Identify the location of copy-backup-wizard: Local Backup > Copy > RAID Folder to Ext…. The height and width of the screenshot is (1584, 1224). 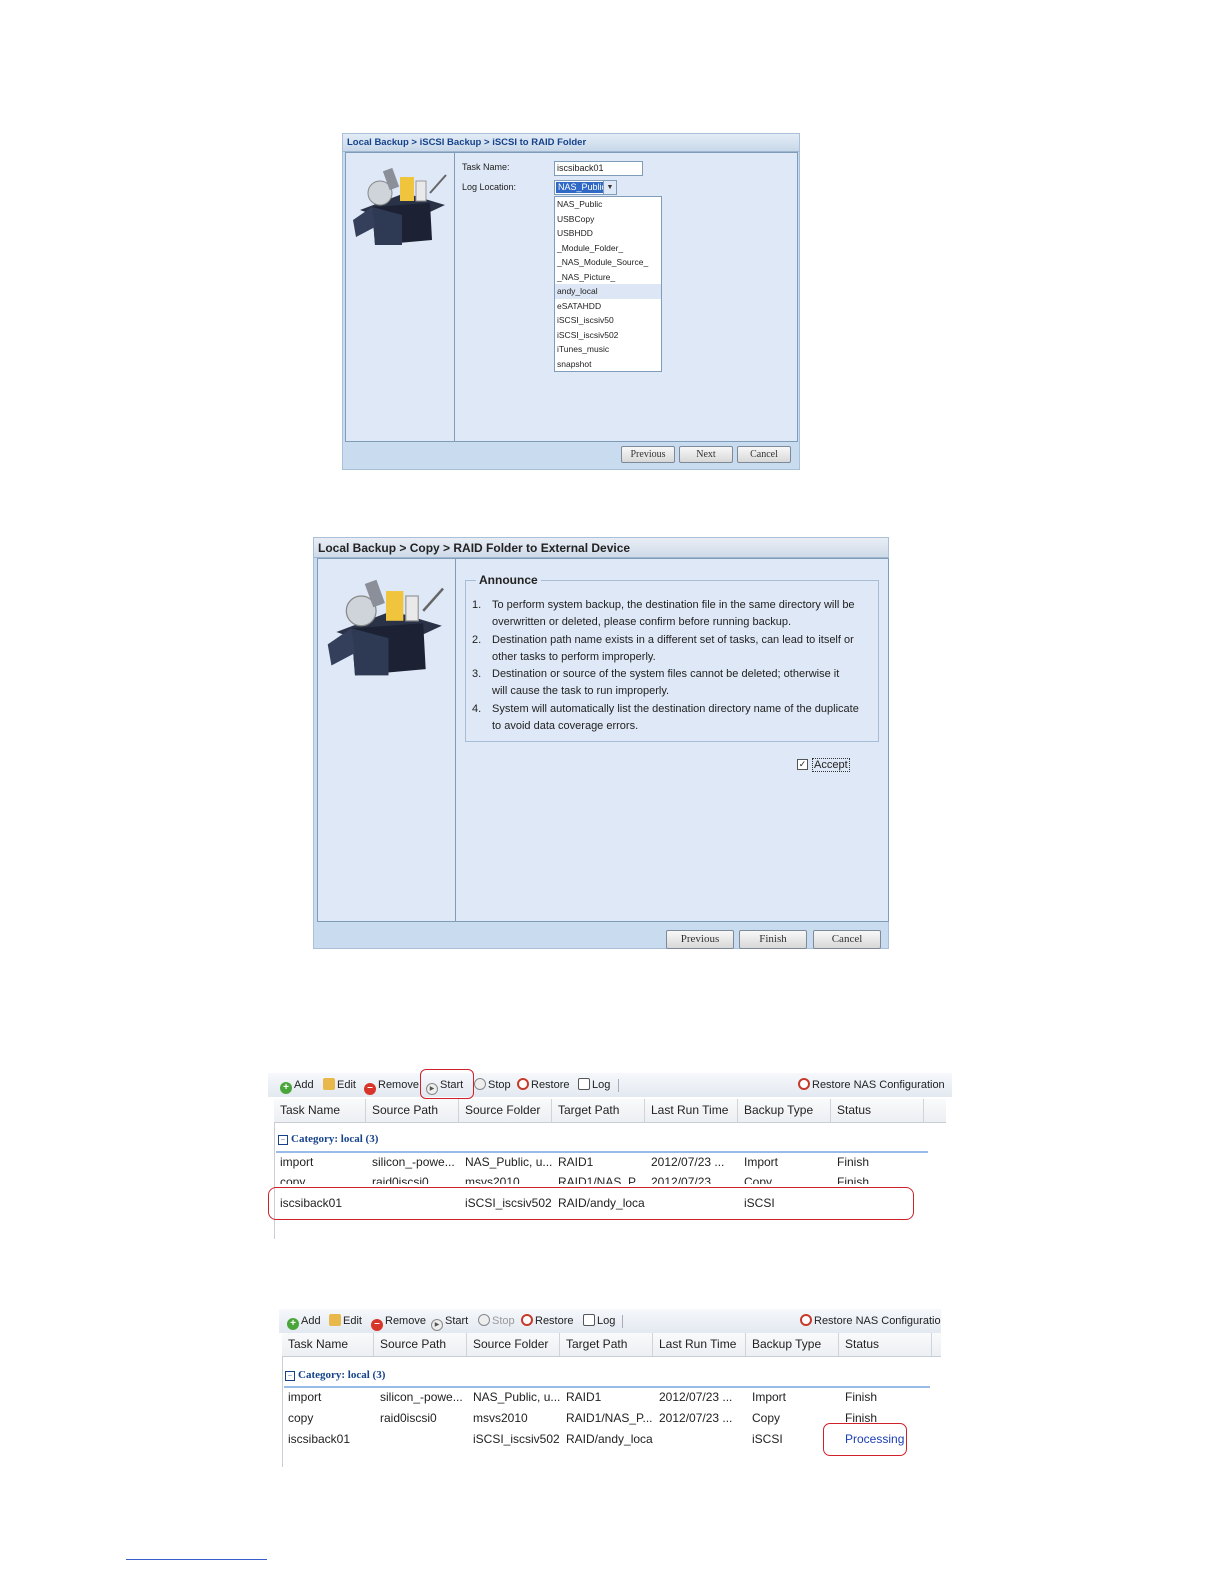
(601, 743).